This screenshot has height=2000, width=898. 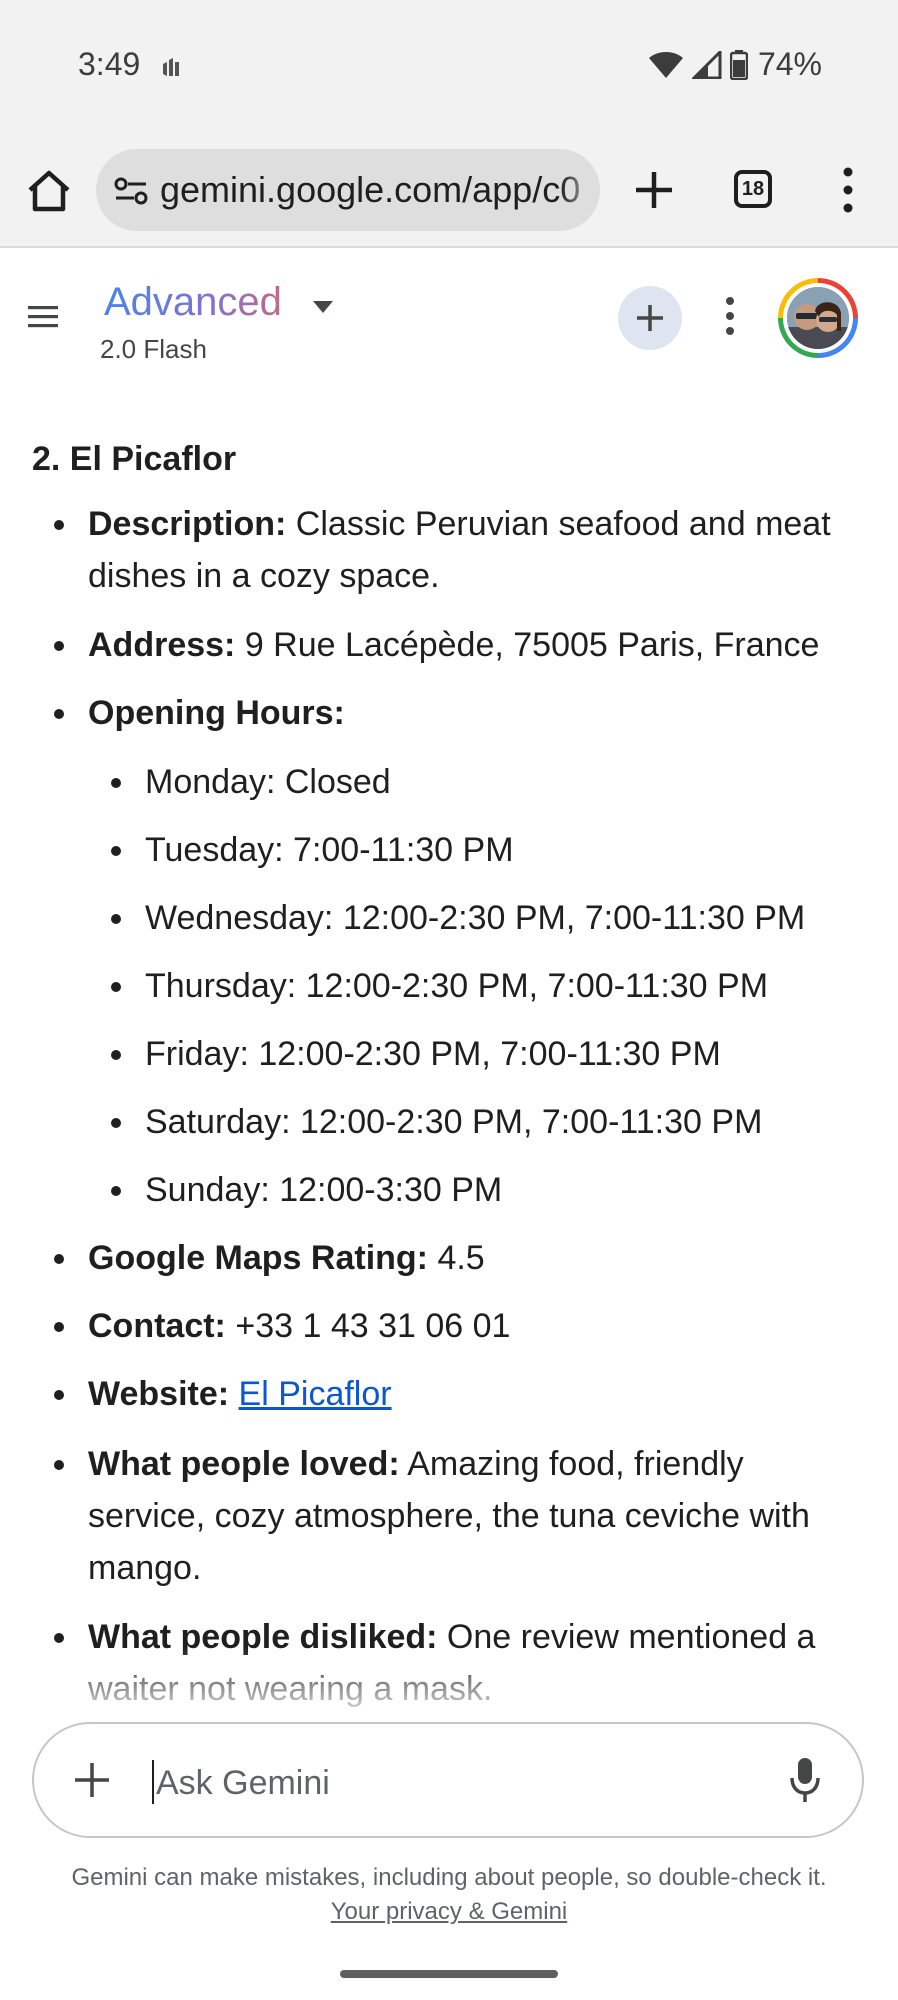 What do you see at coordinates (449, 68) in the screenshot?
I see `status-bar: 3:49 74%` at bounding box center [449, 68].